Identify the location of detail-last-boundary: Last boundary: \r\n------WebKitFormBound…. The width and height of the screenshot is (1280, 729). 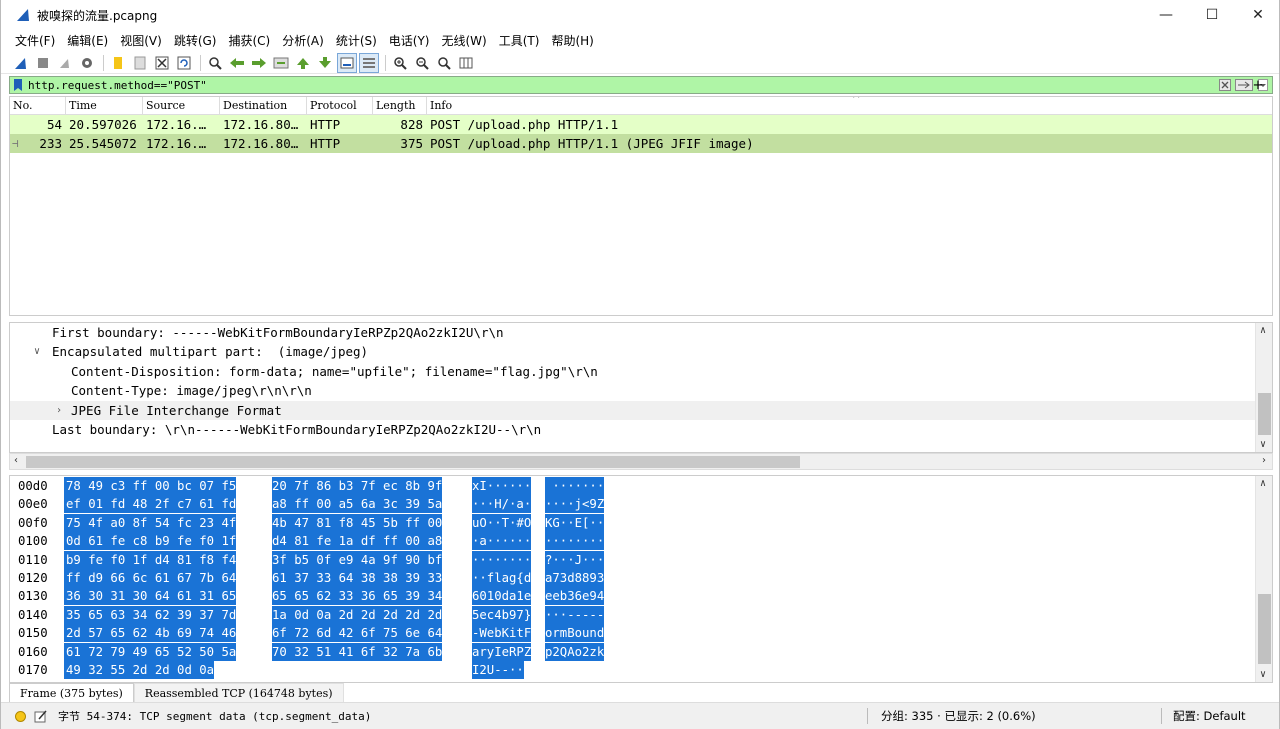
(641, 429).